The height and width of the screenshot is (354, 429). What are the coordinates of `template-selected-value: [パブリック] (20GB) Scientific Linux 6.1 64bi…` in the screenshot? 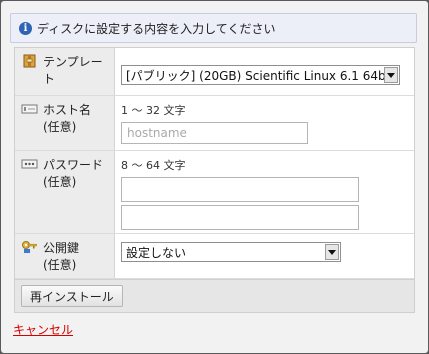 It's located at (260, 75).